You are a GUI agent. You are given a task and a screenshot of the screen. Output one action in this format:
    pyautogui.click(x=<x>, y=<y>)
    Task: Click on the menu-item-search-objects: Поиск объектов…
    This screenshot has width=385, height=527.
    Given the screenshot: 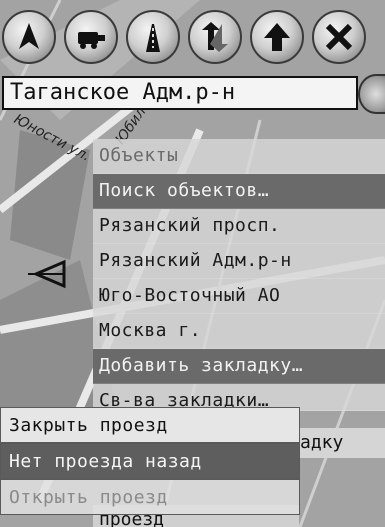 What is the action you would take?
    pyautogui.click(x=239, y=191)
    